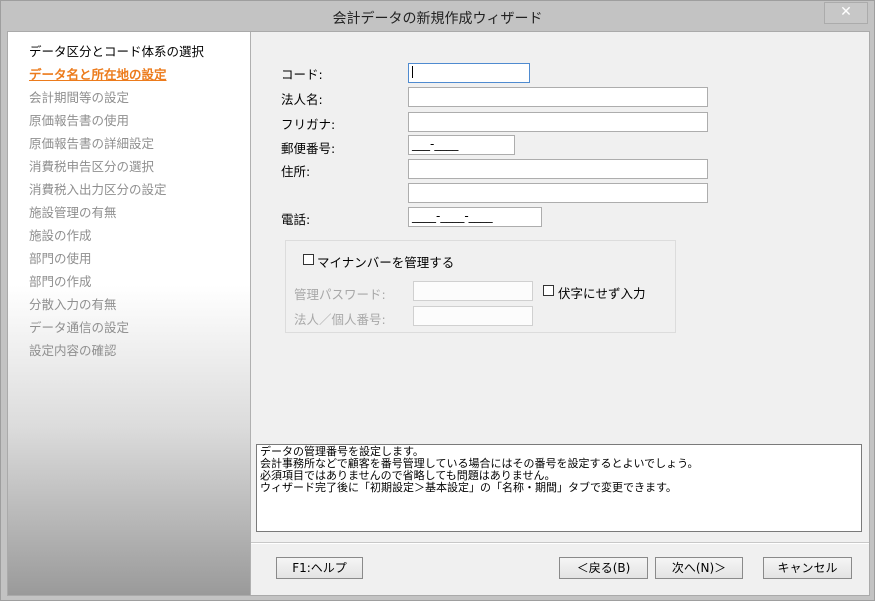  Describe the element at coordinates (60, 235) in the screenshot. I see `step-item: 施設の作成` at that location.